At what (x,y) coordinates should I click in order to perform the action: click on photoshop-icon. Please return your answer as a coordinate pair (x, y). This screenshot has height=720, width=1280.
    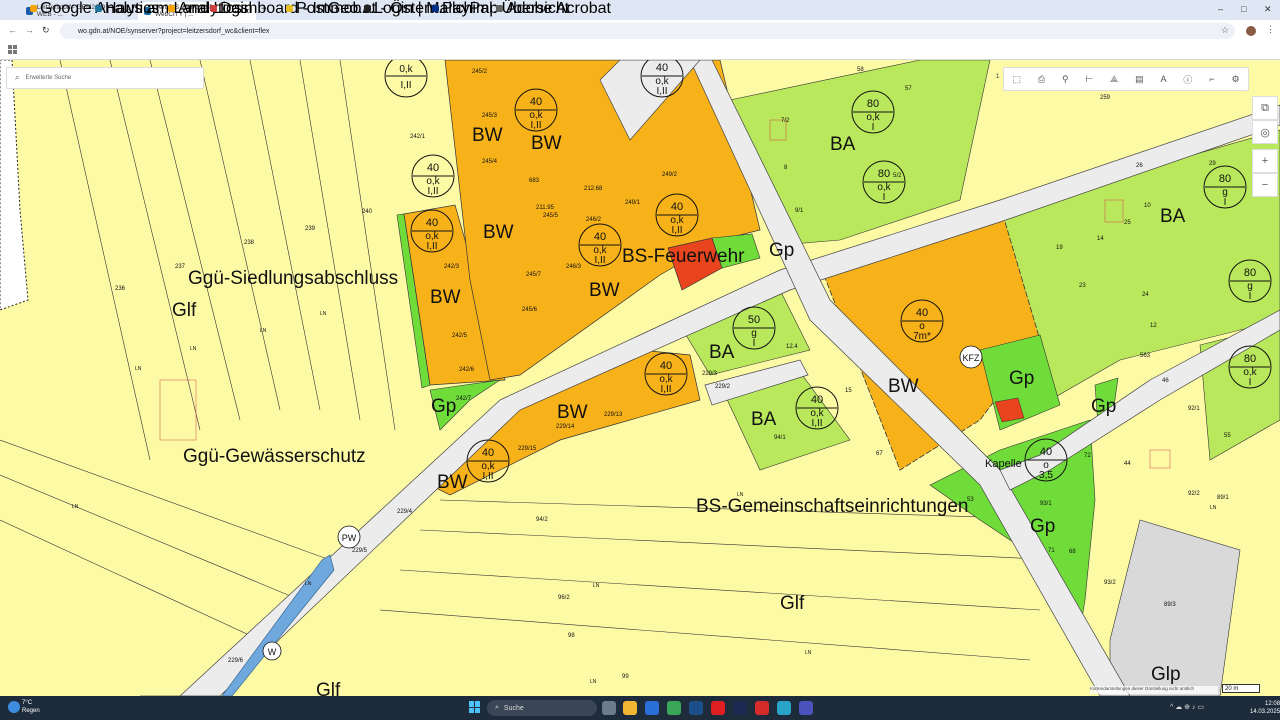
    Looking at the image, I should click on (740, 708).